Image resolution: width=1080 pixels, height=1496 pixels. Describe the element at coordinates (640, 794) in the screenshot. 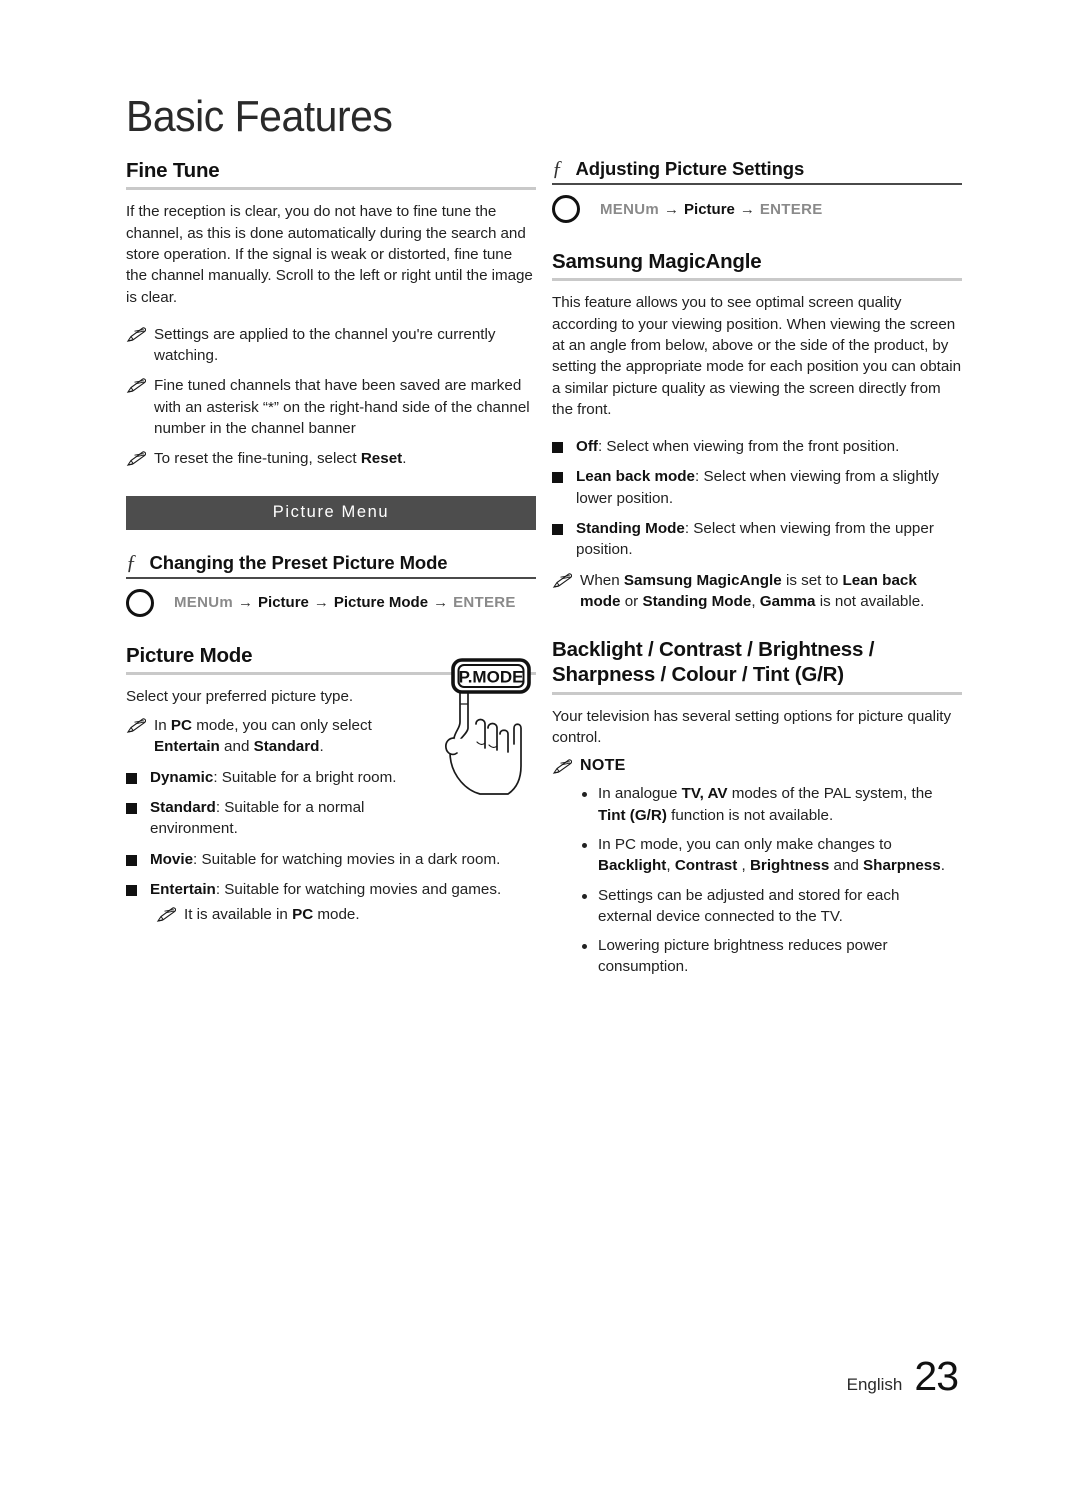

I see `bullet-seg: In analogue` at that location.